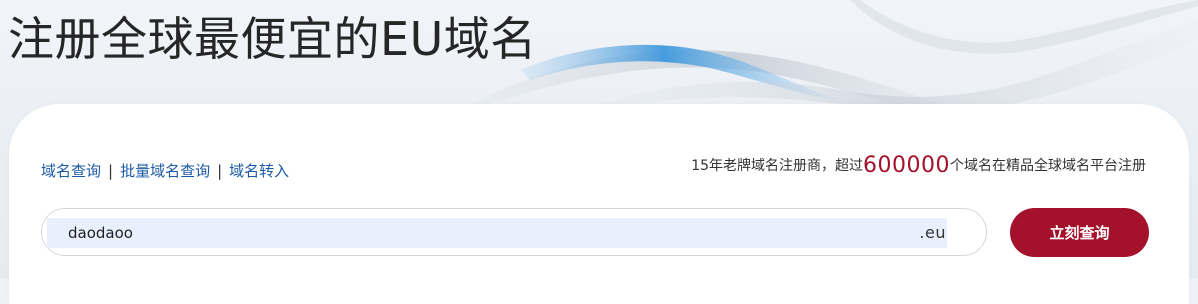  What do you see at coordinates (71, 171) in the screenshot?
I see `link-domain-search: 域名查询` at bounding box center [71, 171].